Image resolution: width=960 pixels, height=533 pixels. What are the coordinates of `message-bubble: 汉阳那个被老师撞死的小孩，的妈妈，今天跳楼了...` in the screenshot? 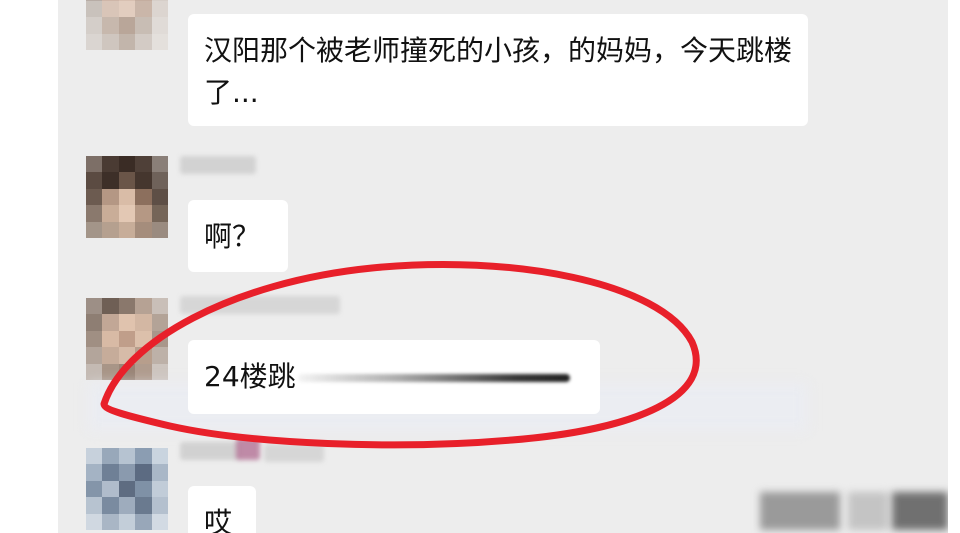 It's located at (498, 70).